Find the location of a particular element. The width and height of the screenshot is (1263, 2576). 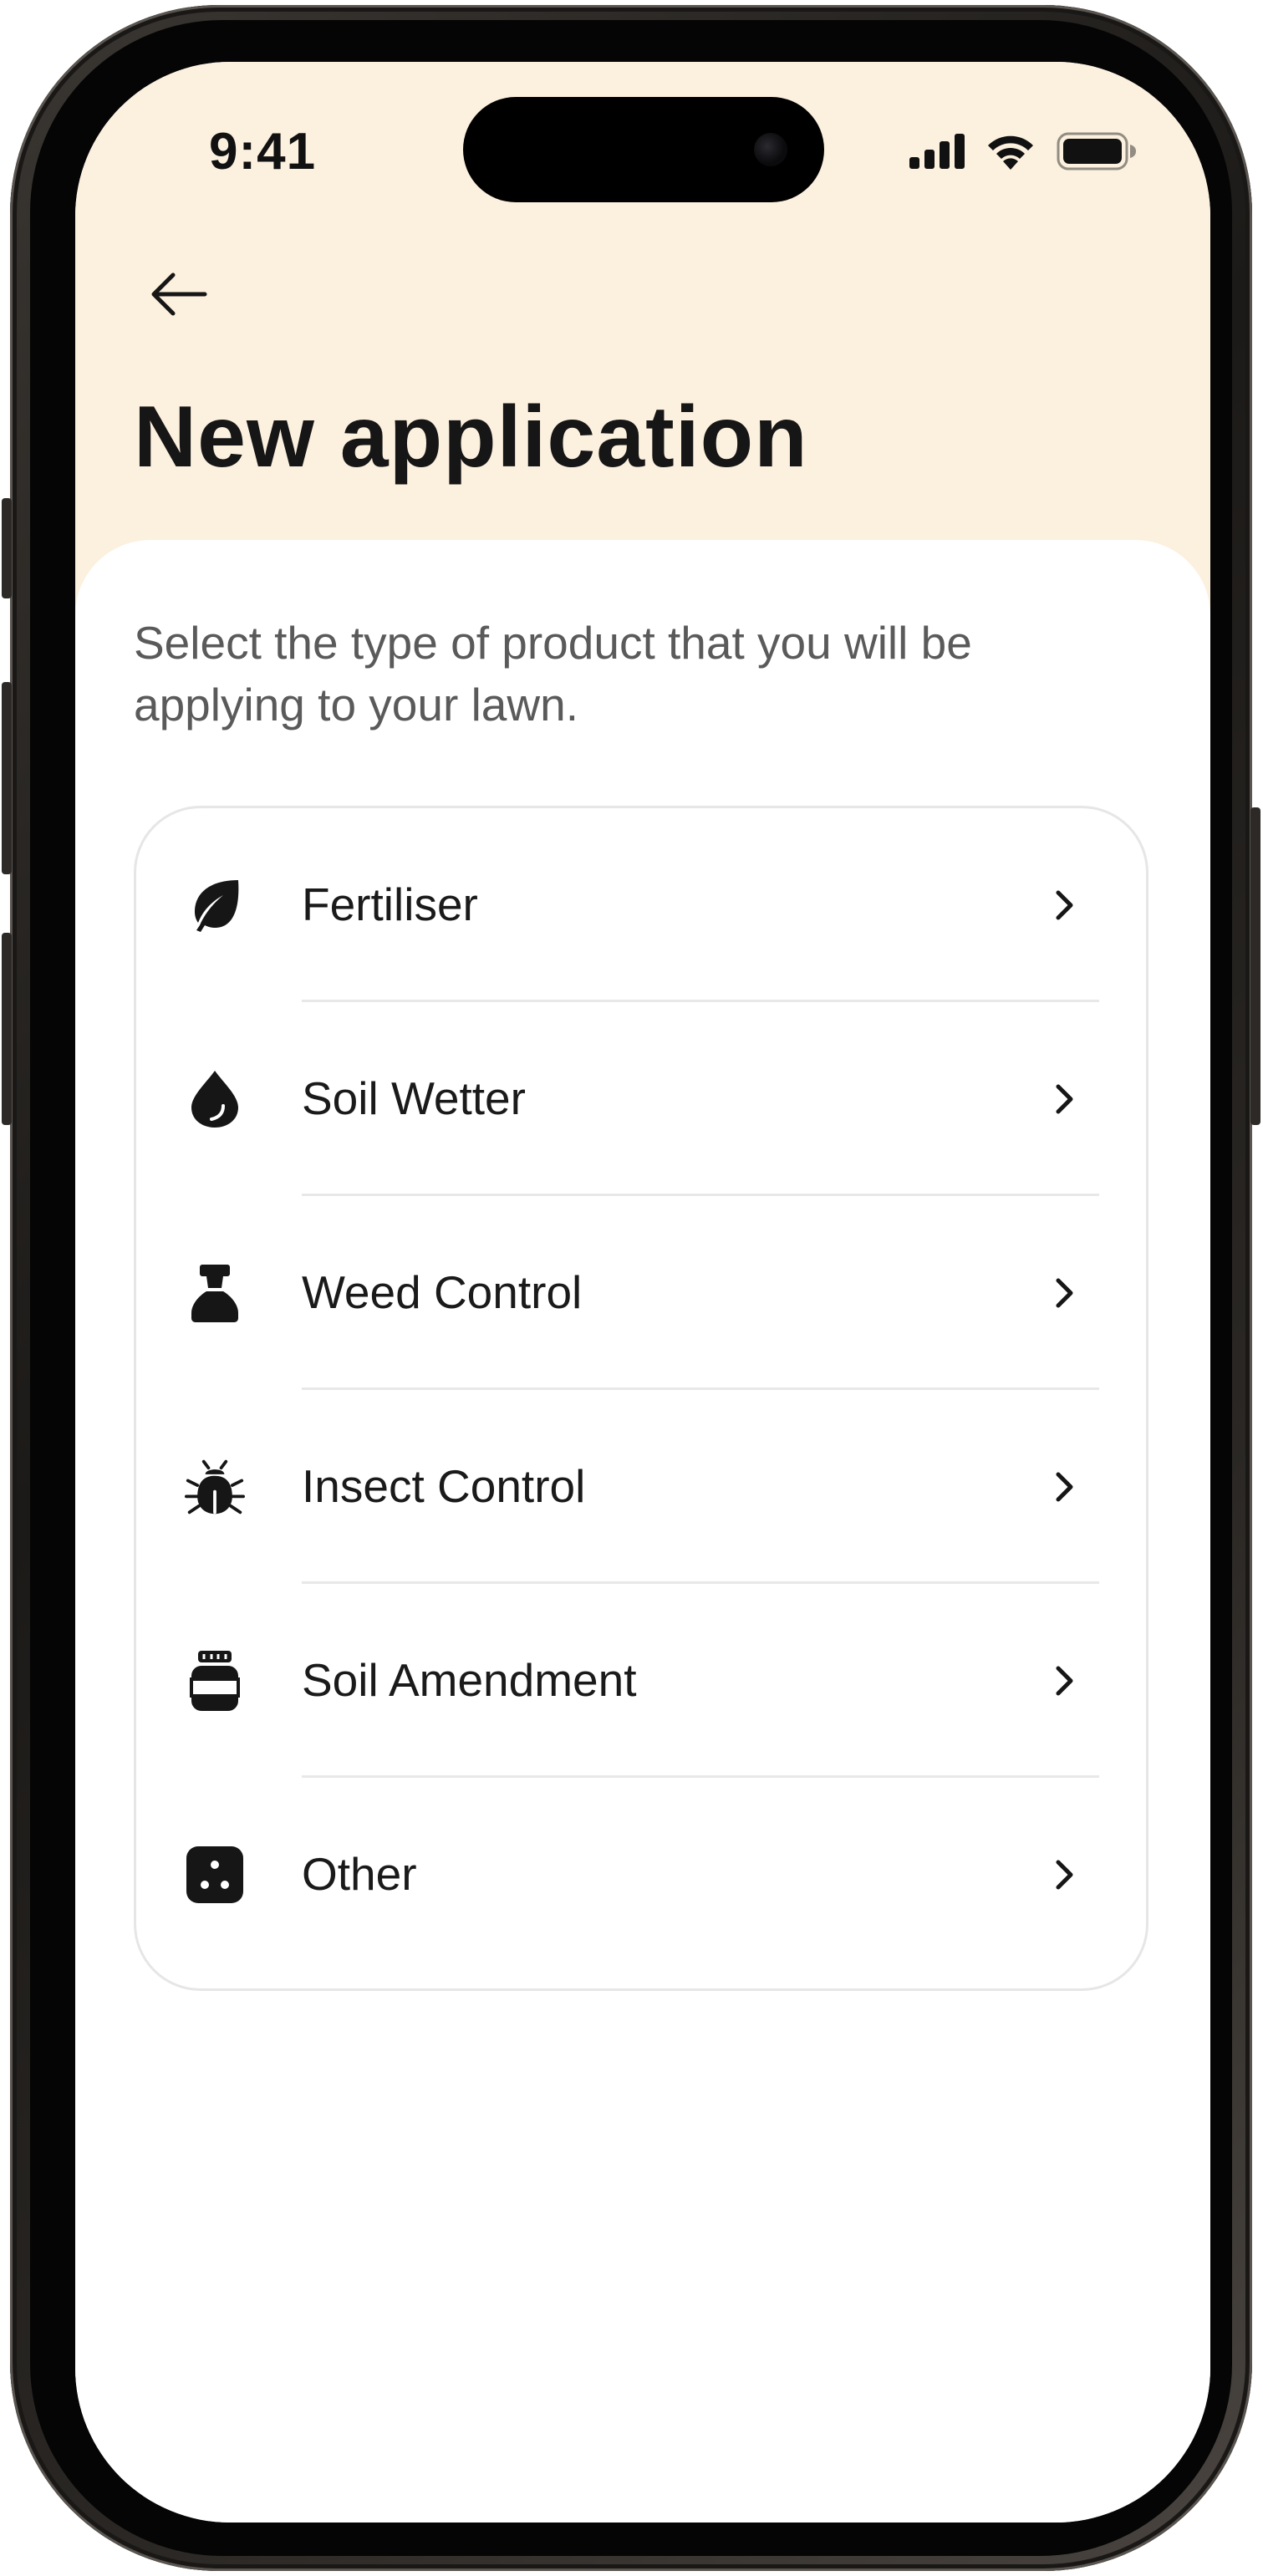

back-button is located at coordinates (179, 294).